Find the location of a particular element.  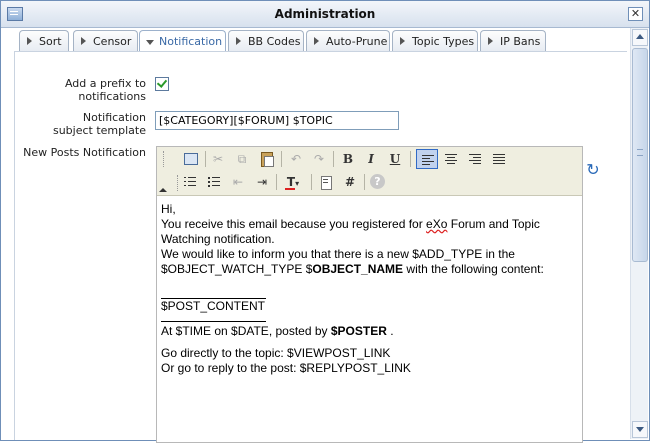

collapse-toolbar-icon is located at coordinates (163, 190).